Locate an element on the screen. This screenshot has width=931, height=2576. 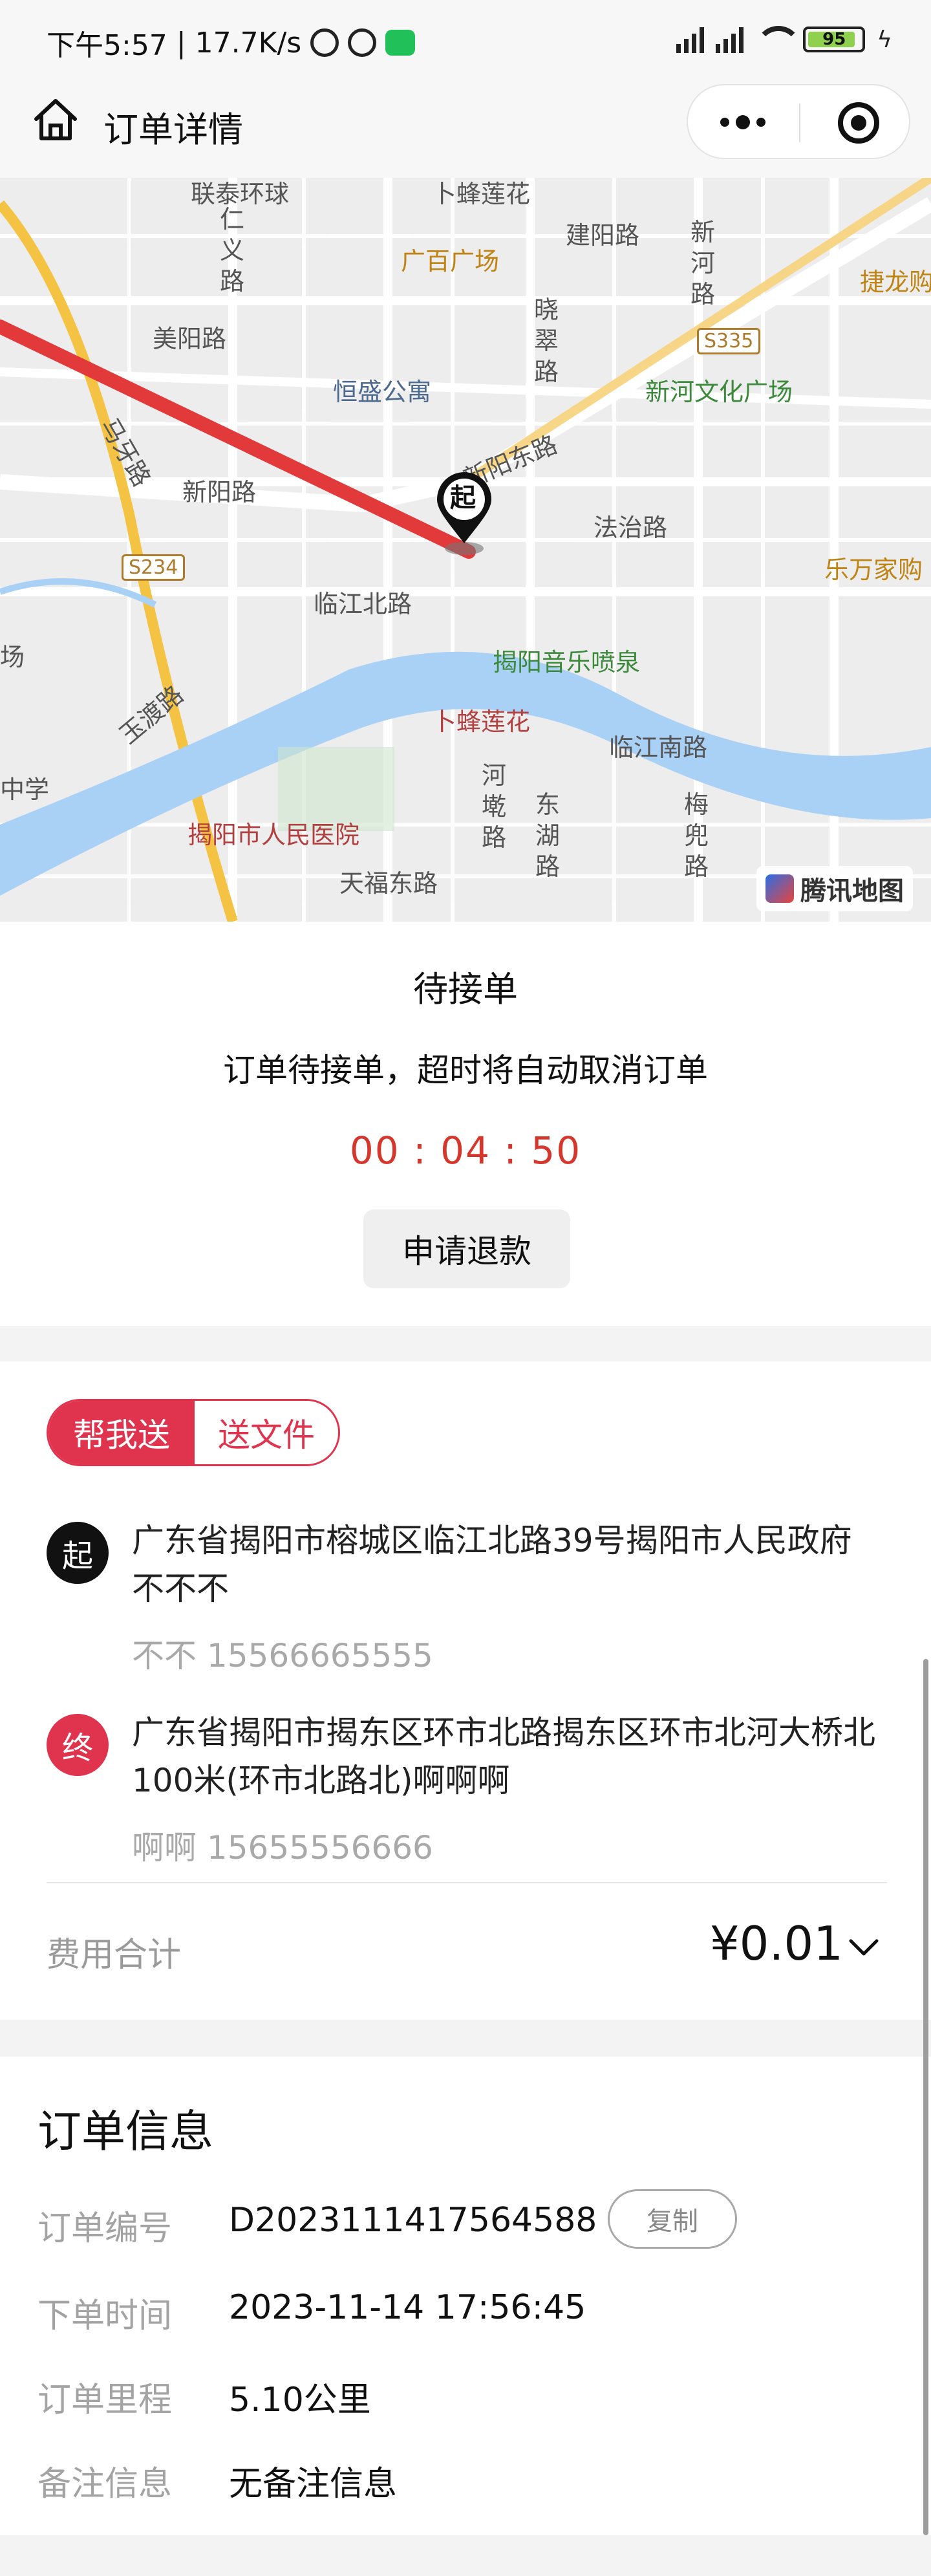
battery-icon: 95 is located at coordinates (834, 39).